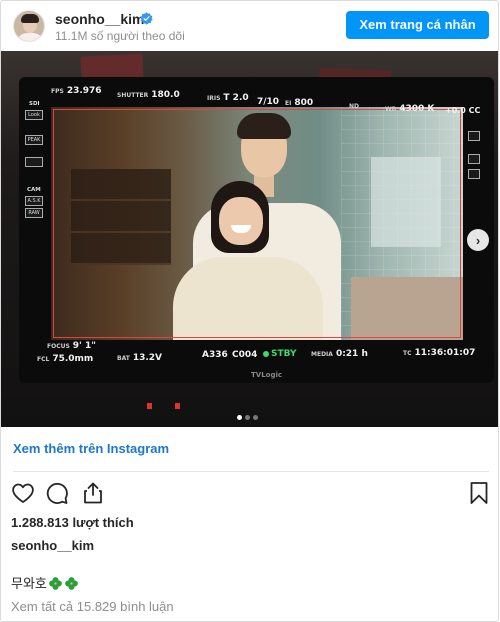  I want to click on verified-badge-icon, so click(146, 18).